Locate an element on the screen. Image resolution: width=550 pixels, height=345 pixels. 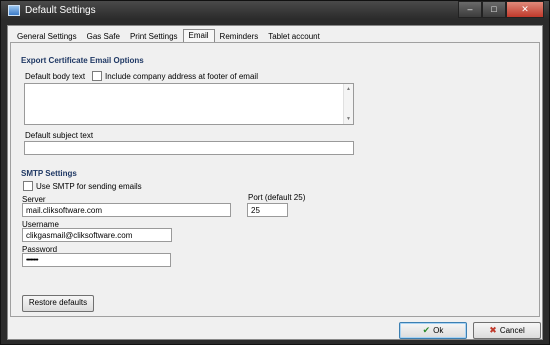
close-icon: ✕ is located at coordinates (525, 9).